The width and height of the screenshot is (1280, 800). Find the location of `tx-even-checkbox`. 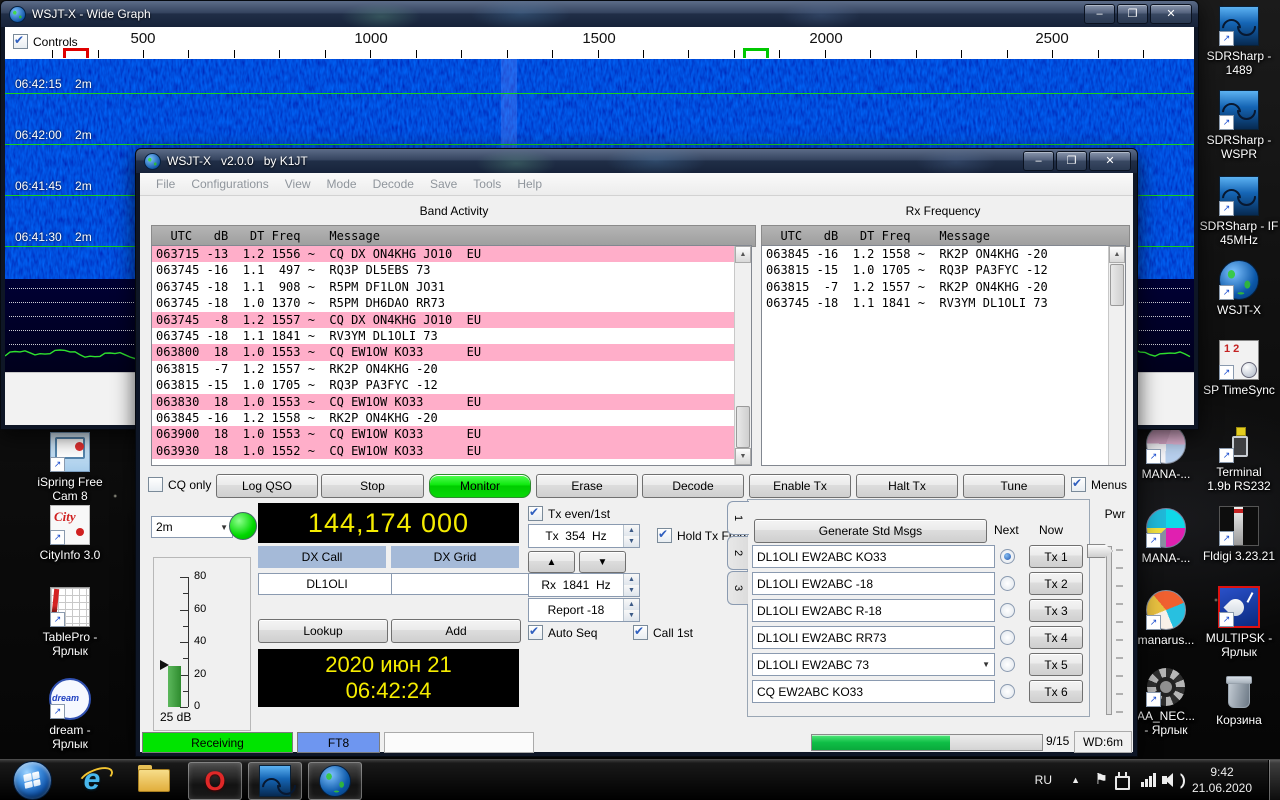

tx-even-checkbox is located at coordinates (535, 513).